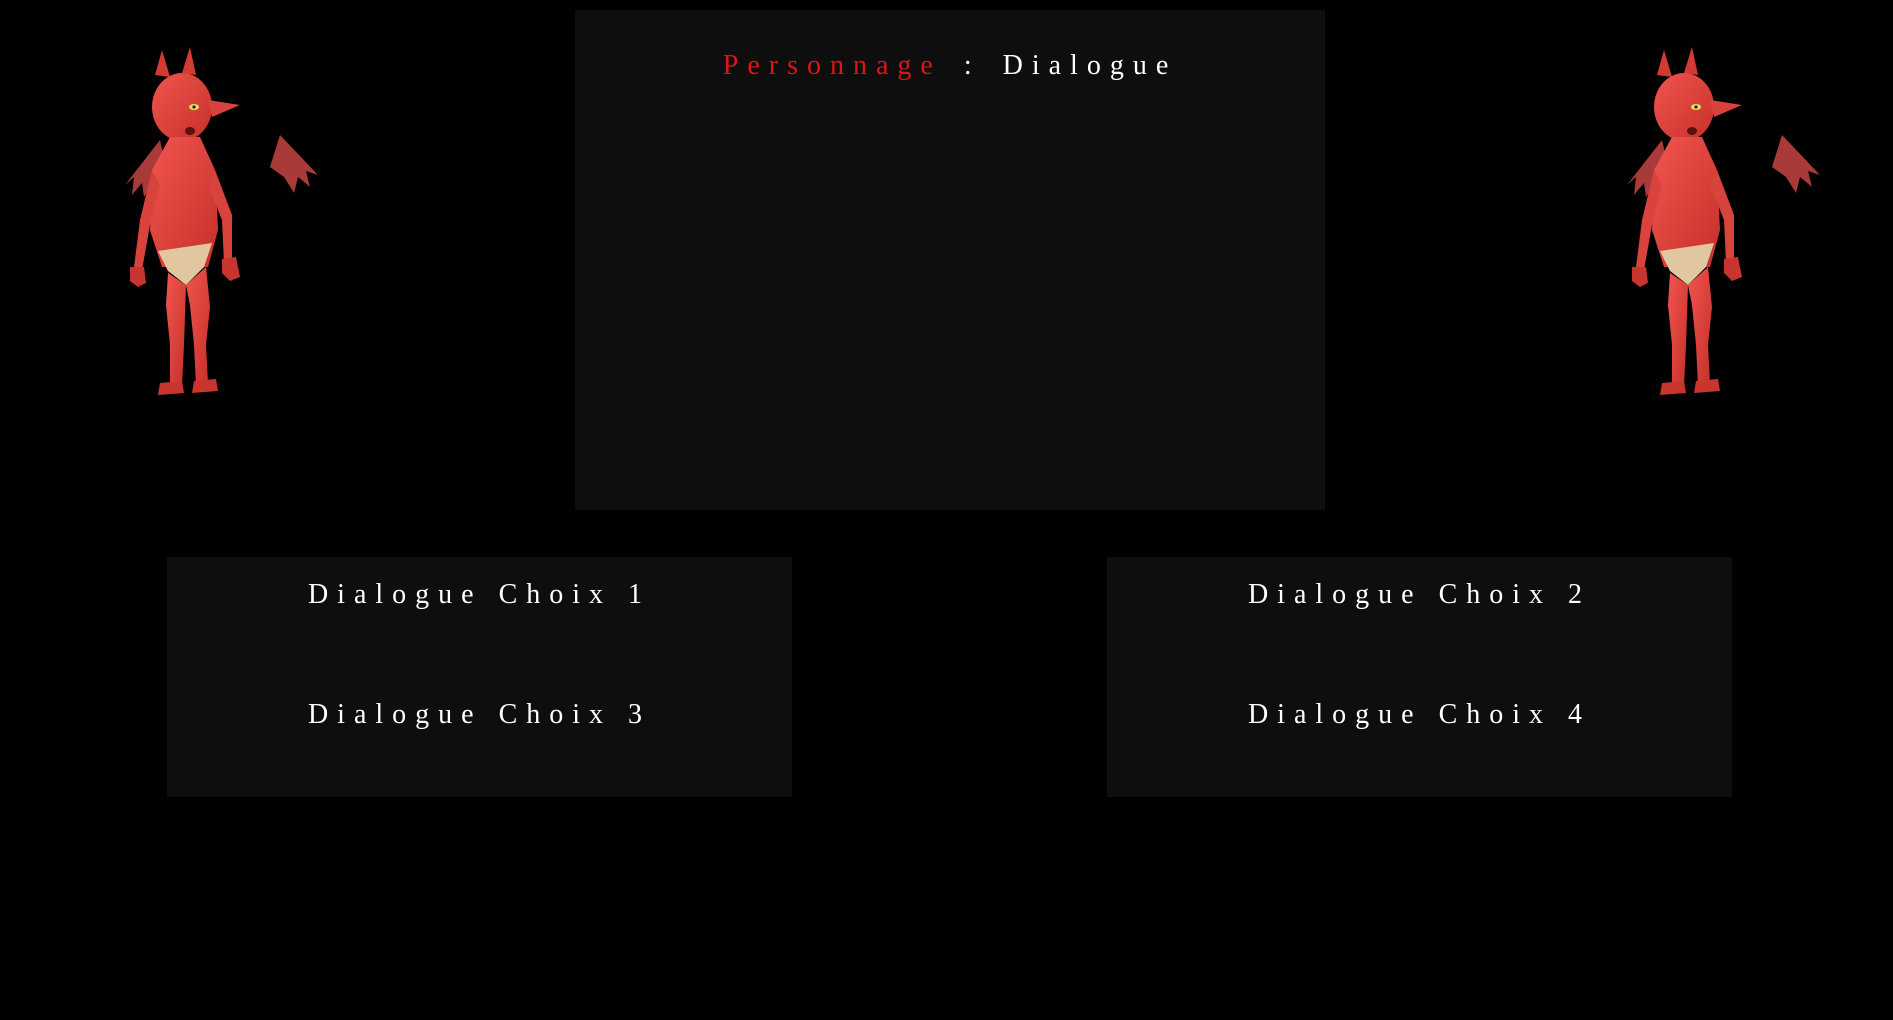 The height and width of the screenshot is (1020, 1893). I want to click on speaker-name: Personnage, so click(832, 65).